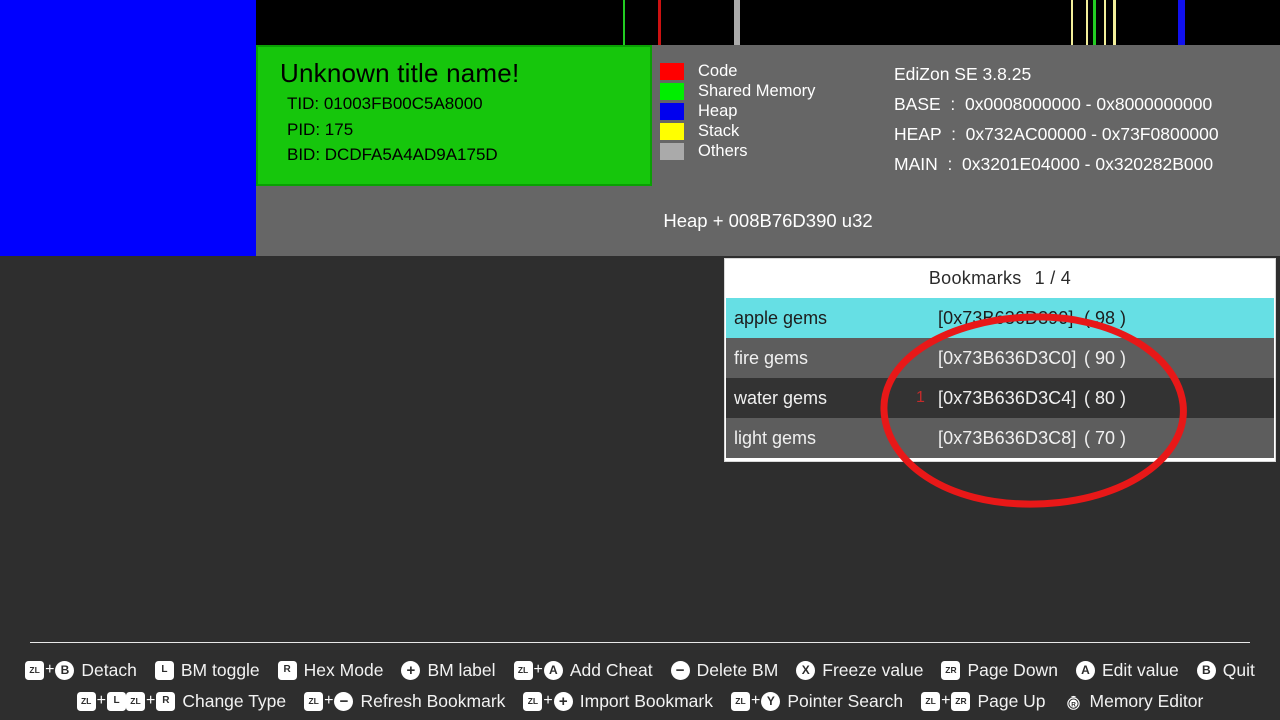  I want to click on current-address-label: Heap + 008B76D390 u32, so click(768, 220).